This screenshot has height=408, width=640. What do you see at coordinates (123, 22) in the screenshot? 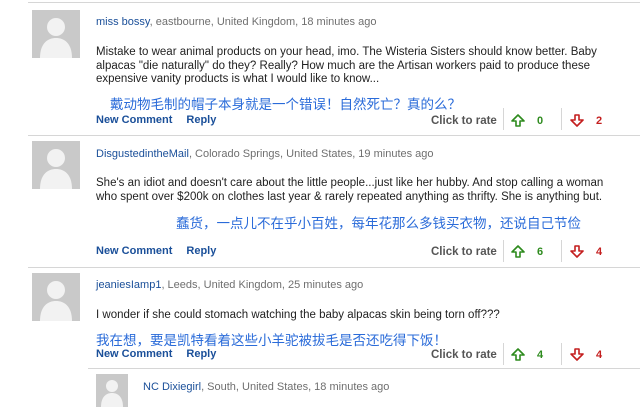
I see `comment-username: miss bossy` at bounding box center [123, 22].